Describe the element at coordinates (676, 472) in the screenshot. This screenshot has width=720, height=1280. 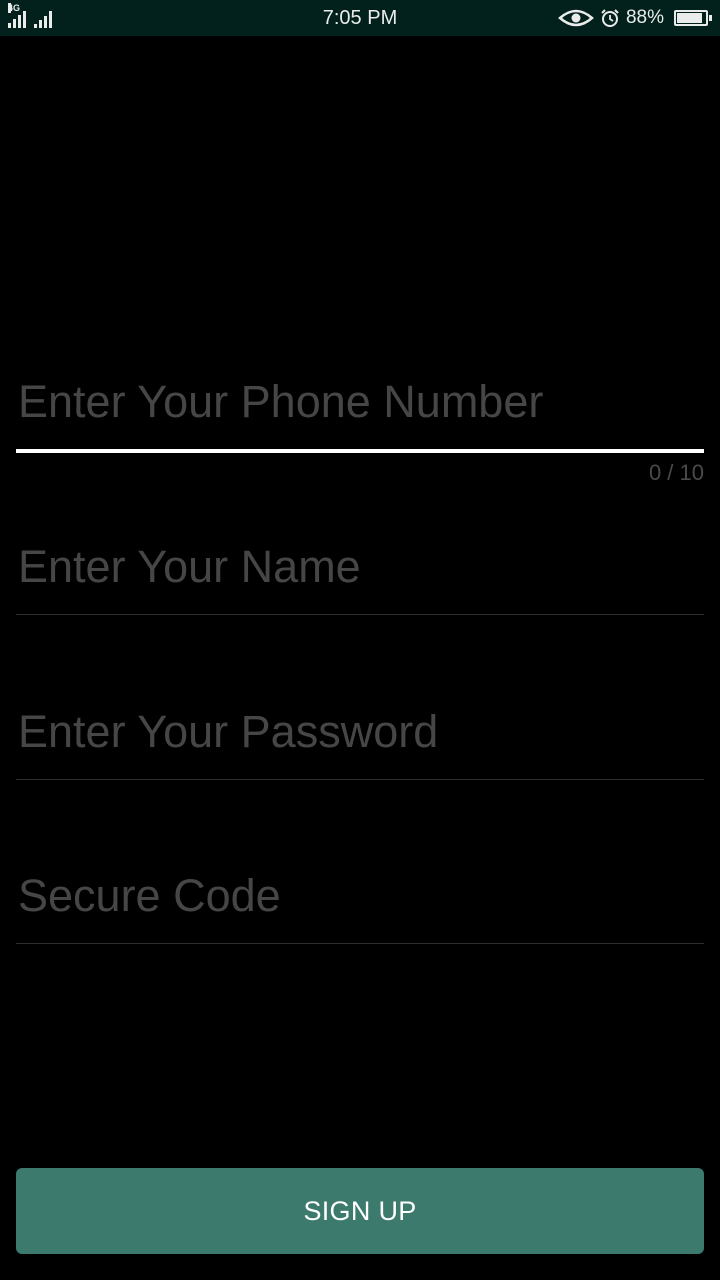
I see `phone-char-counter: 0 / 10` at that location.